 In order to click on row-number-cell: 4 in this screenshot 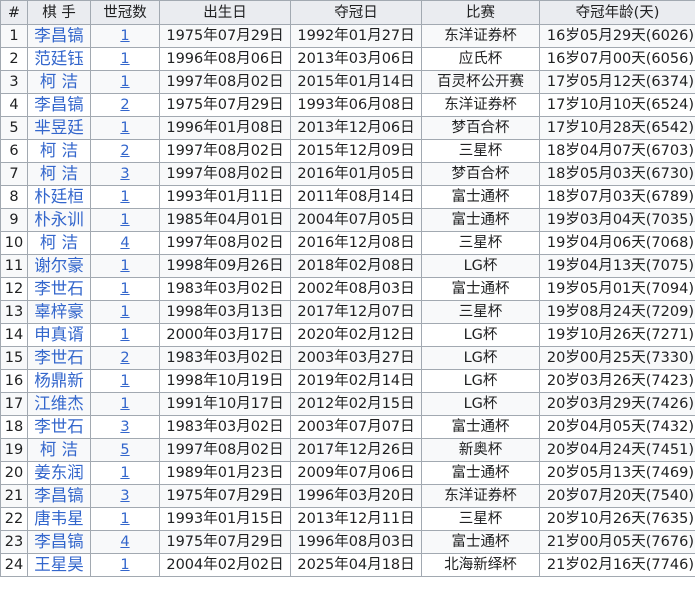, I will do `click(14, 105)`.